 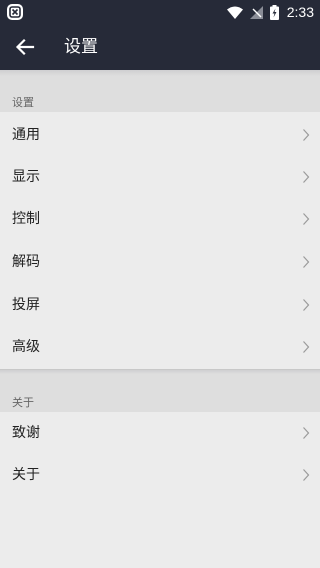 What do you see at coordinates (23, 102) in the screenshot?
I see `section-header-label: 设置` at bounding box center [23, 102].